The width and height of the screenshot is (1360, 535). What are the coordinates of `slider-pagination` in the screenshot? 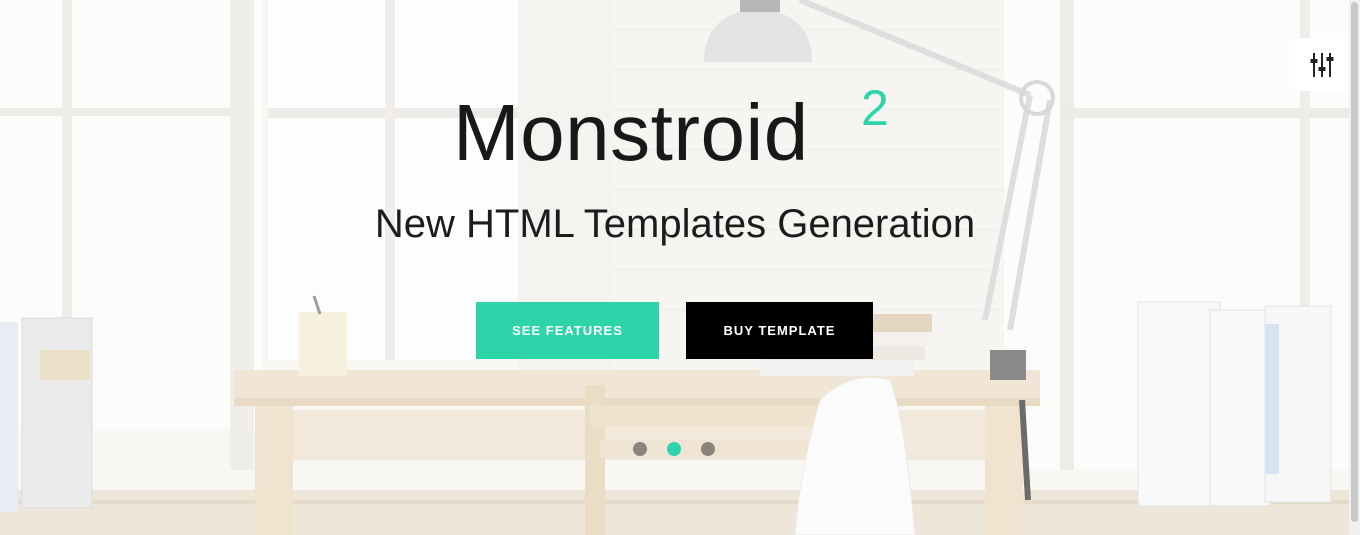 It's located at (674, 449).